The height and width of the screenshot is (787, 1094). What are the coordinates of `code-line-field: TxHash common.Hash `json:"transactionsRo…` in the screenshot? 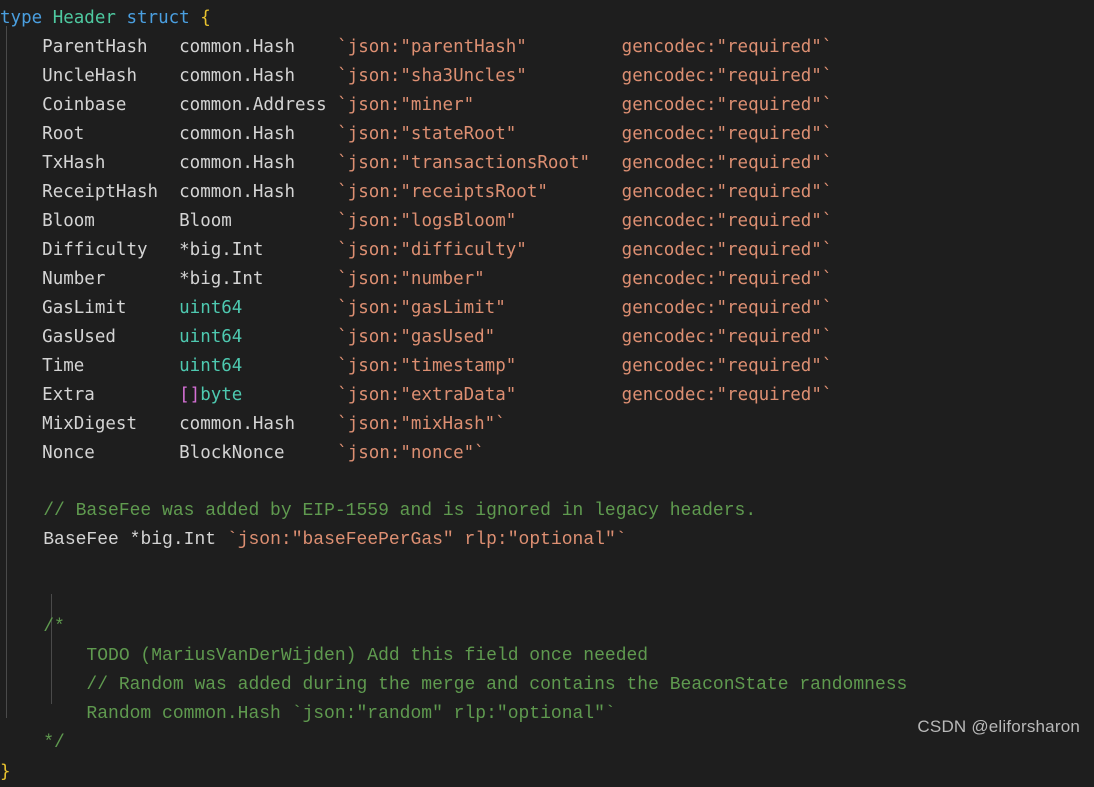 It's located at (547, 163).